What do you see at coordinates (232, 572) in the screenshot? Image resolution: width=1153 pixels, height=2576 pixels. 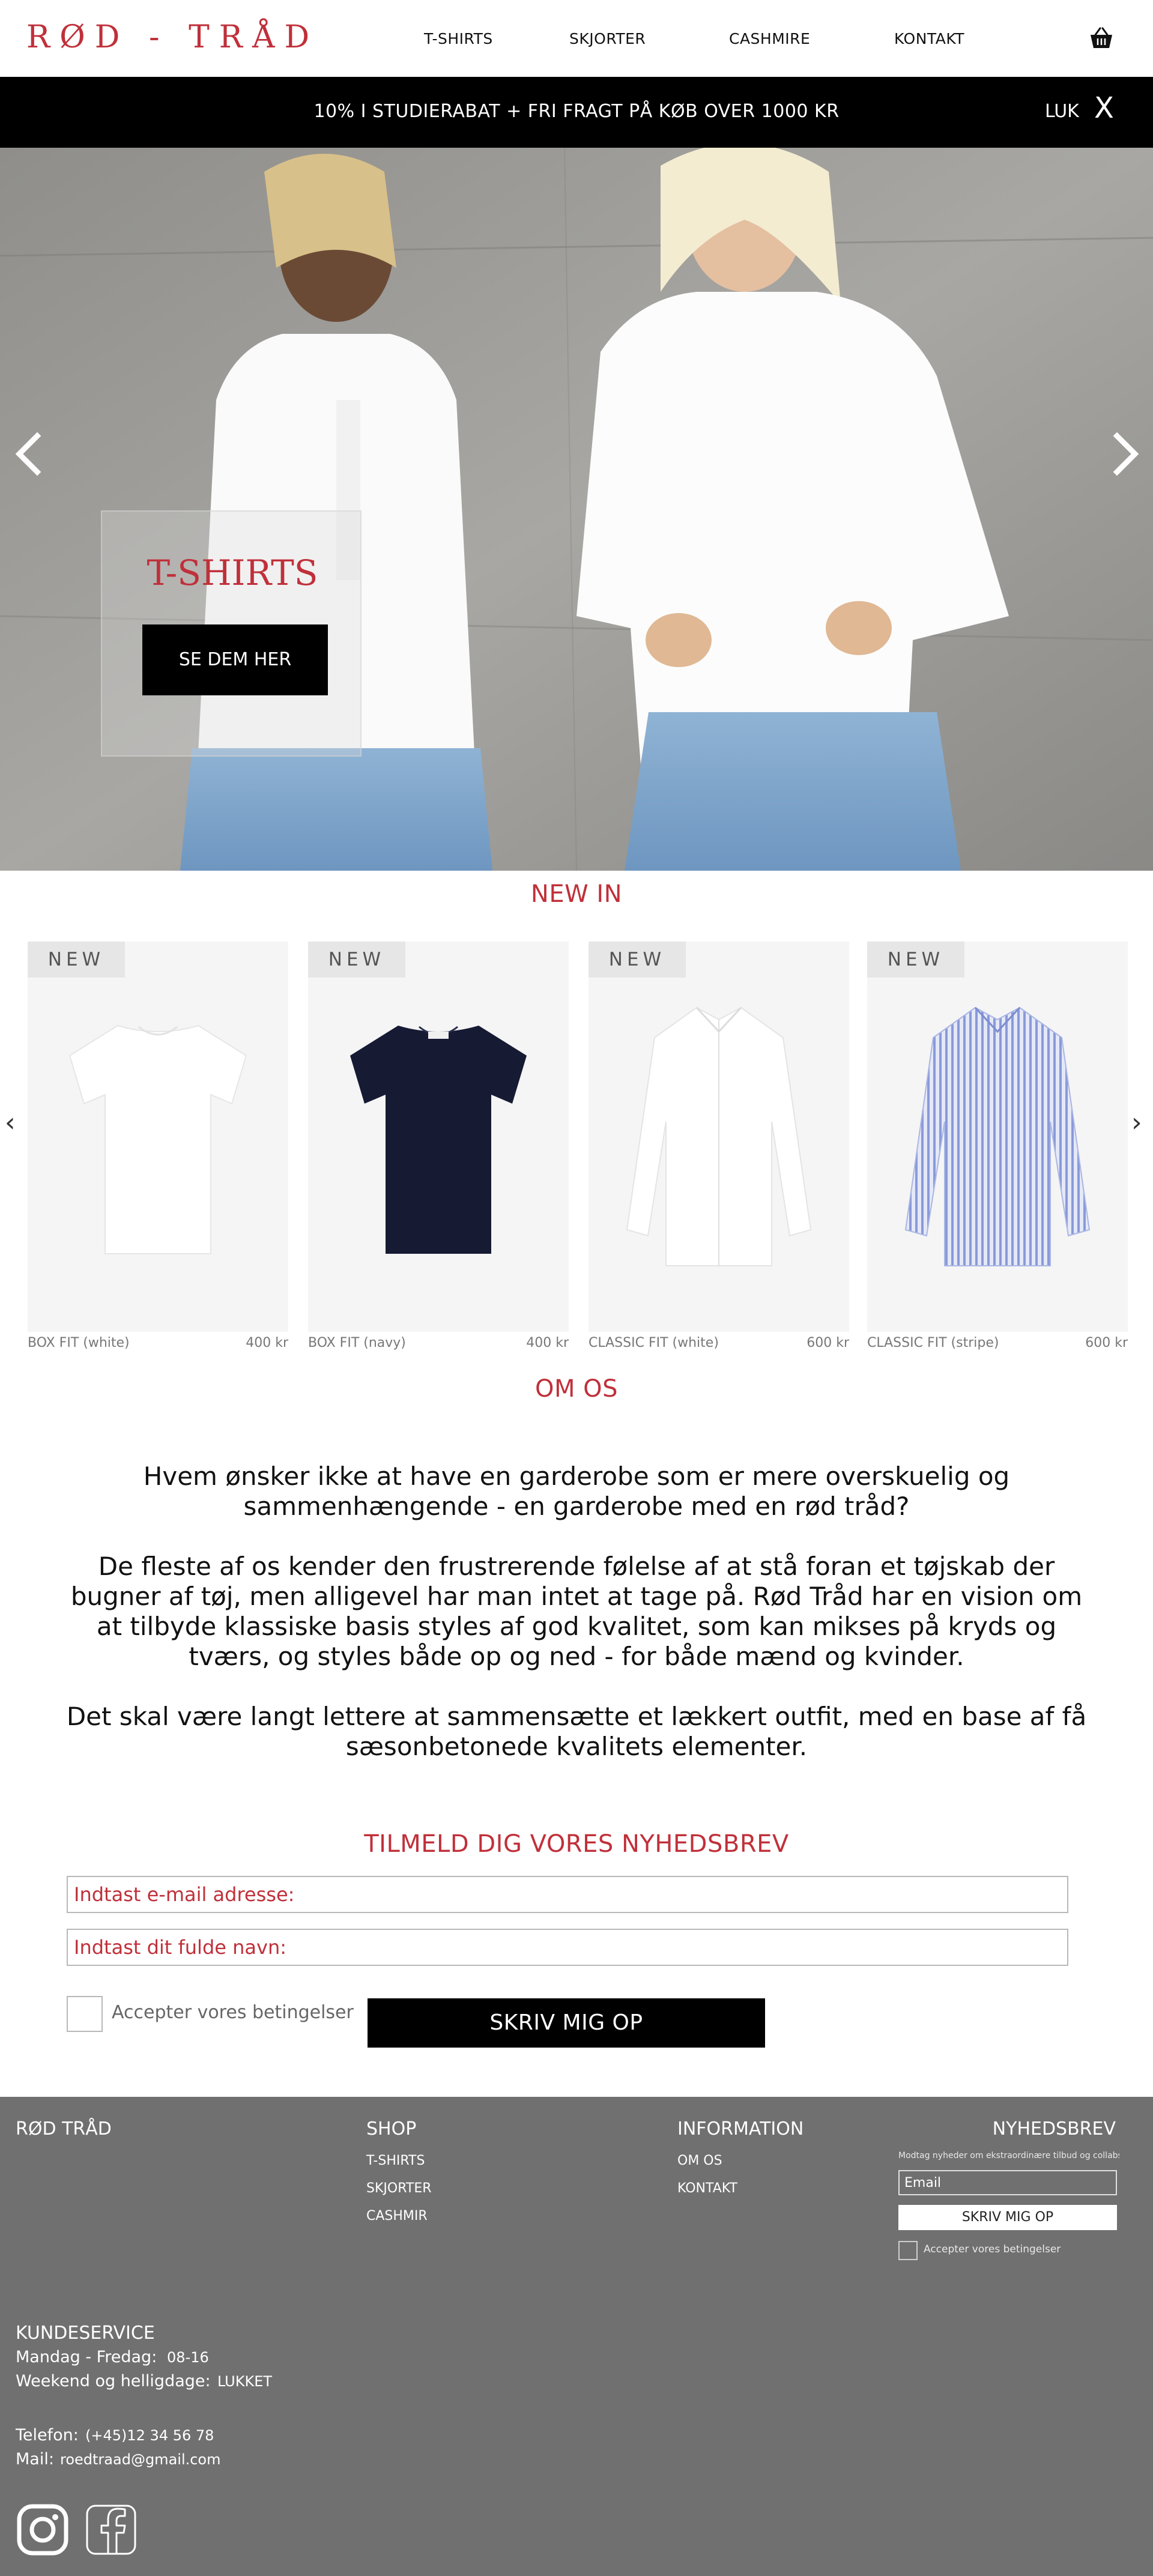 I see `hero-title: T-SHIRTS` at bounding box center [232, 572].